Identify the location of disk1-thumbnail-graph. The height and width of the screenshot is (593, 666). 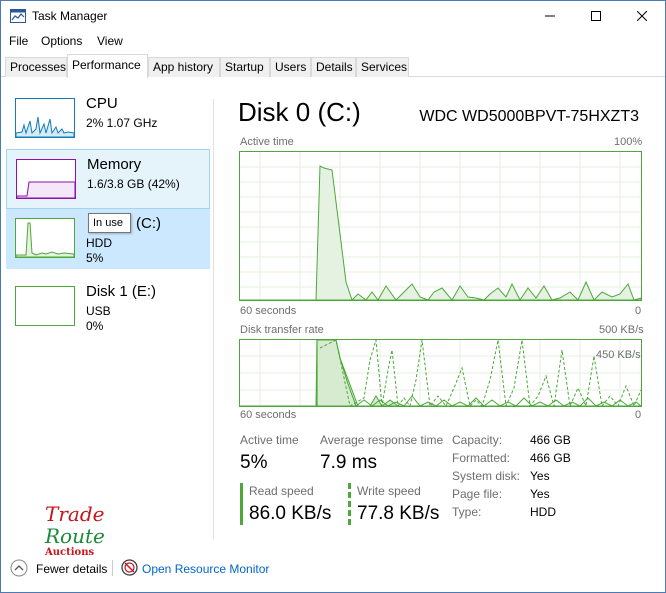
(45, 306).